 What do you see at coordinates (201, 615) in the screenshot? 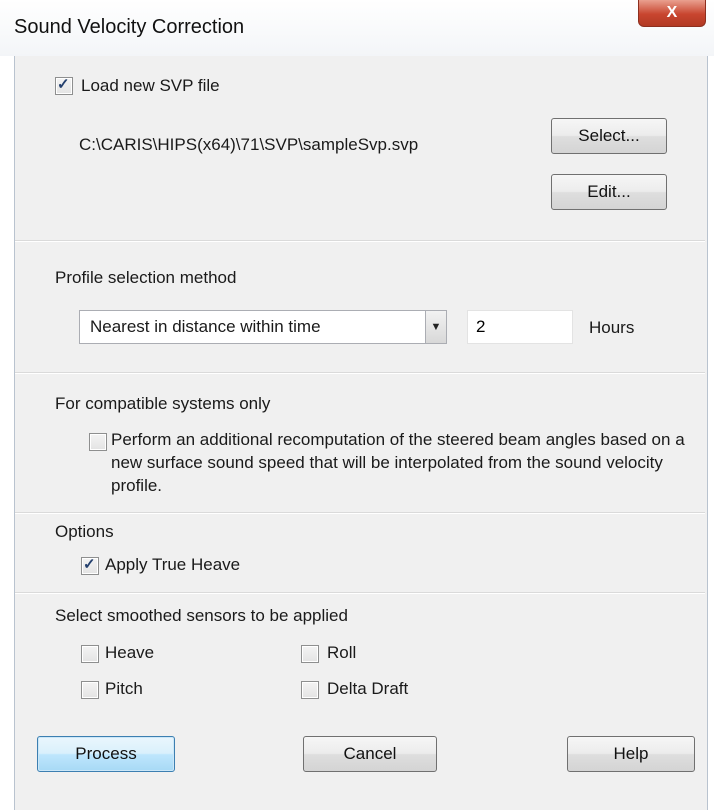
I see `smoothed-sensors-heading: Select smoothed sensors to be applied` at bounding box center [201, 615].